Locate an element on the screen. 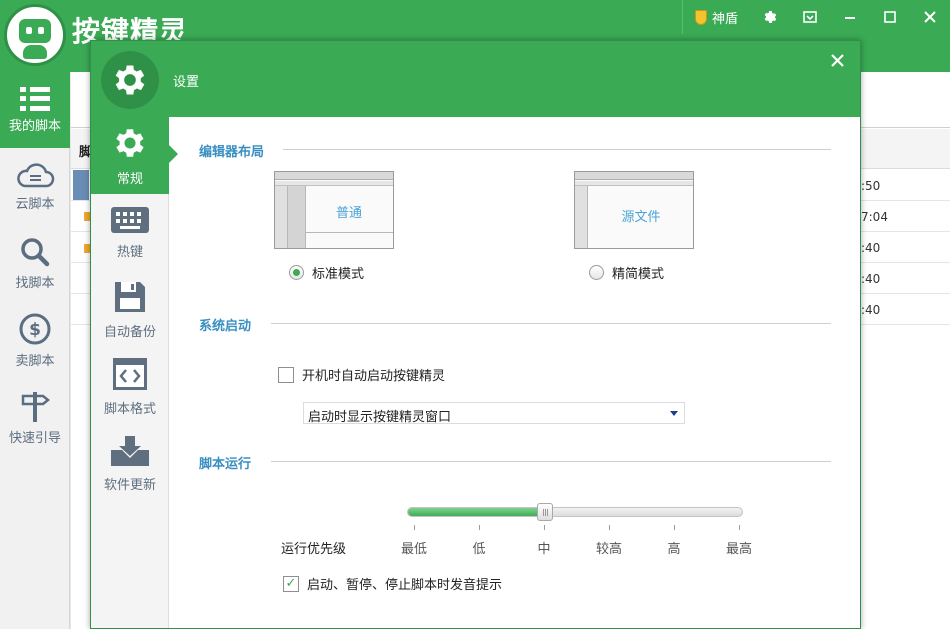  section-title-script-run: 脚本运行 is located at coordinates (225, 464).